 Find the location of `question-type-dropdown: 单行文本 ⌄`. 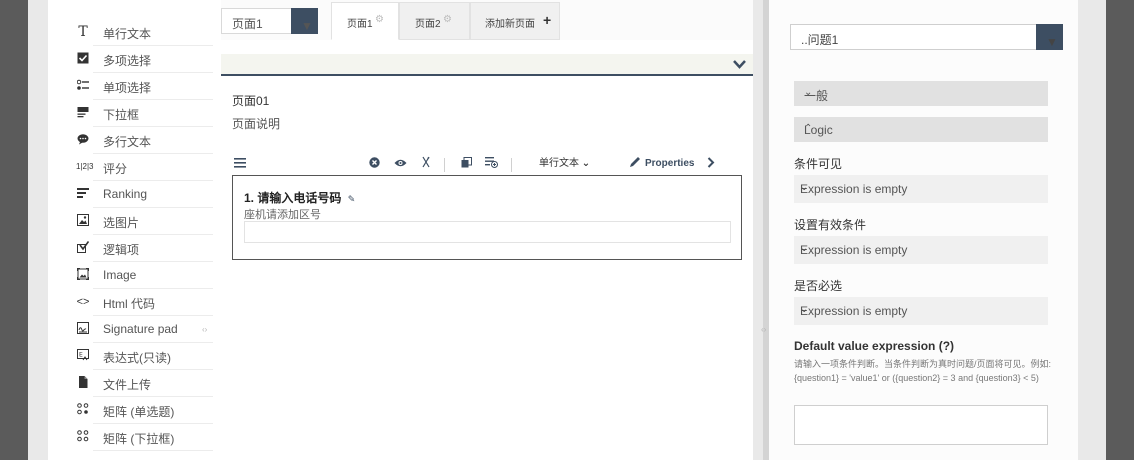

question-type-dropdown: 单行文本 ⌄ is located at coordinates (564, 164).